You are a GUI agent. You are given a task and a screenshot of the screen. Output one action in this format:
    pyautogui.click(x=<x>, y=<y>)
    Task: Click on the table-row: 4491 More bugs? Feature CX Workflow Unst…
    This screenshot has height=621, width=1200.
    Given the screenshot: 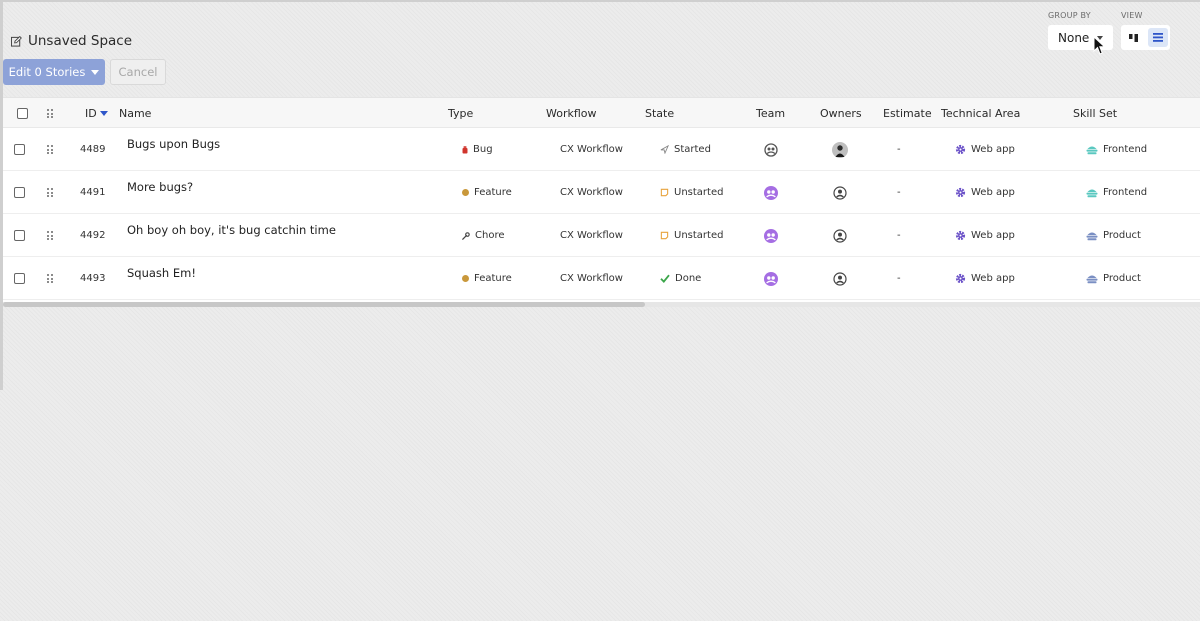 What is the action you would take?
    pyautogui.click(x=601, y=192)
    